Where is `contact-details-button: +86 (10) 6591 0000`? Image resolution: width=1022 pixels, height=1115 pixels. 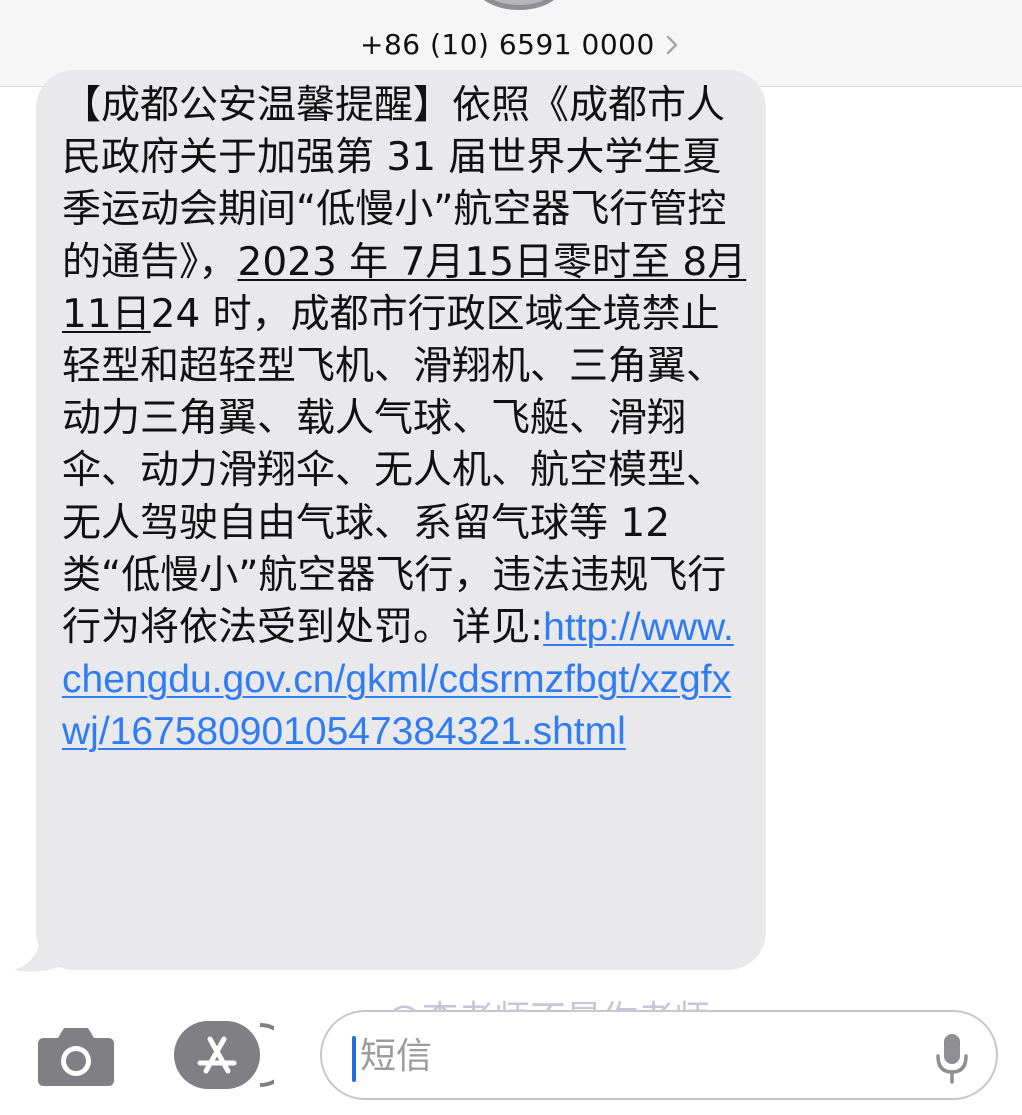 contact-details-button: +86 (10) 6591 0000 is located at coordinates (519, 44).